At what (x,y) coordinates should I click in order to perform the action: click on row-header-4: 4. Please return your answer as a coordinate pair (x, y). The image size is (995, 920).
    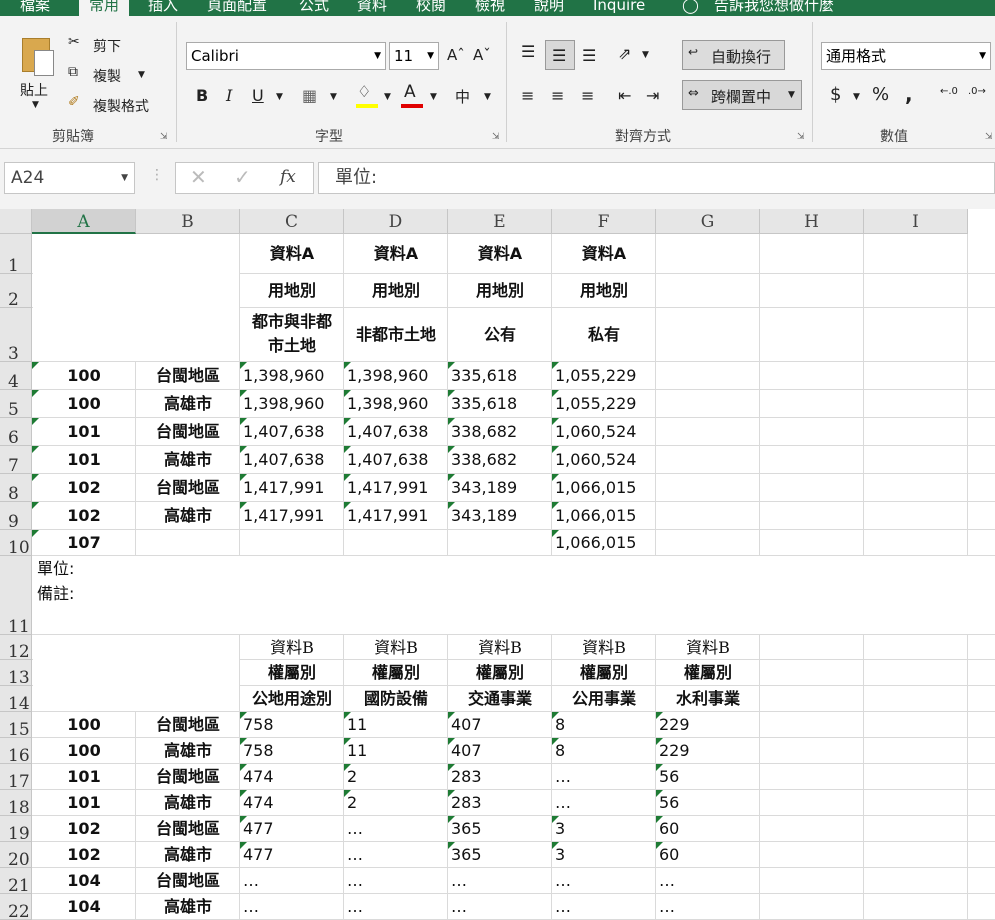
    Looking at the image, I should click on (16, 377).